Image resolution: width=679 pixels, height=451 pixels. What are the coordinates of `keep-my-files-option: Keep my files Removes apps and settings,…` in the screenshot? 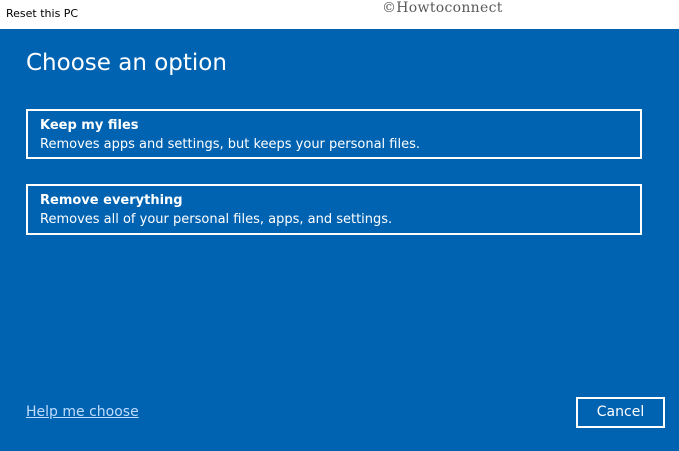 It's located at (334, 134).